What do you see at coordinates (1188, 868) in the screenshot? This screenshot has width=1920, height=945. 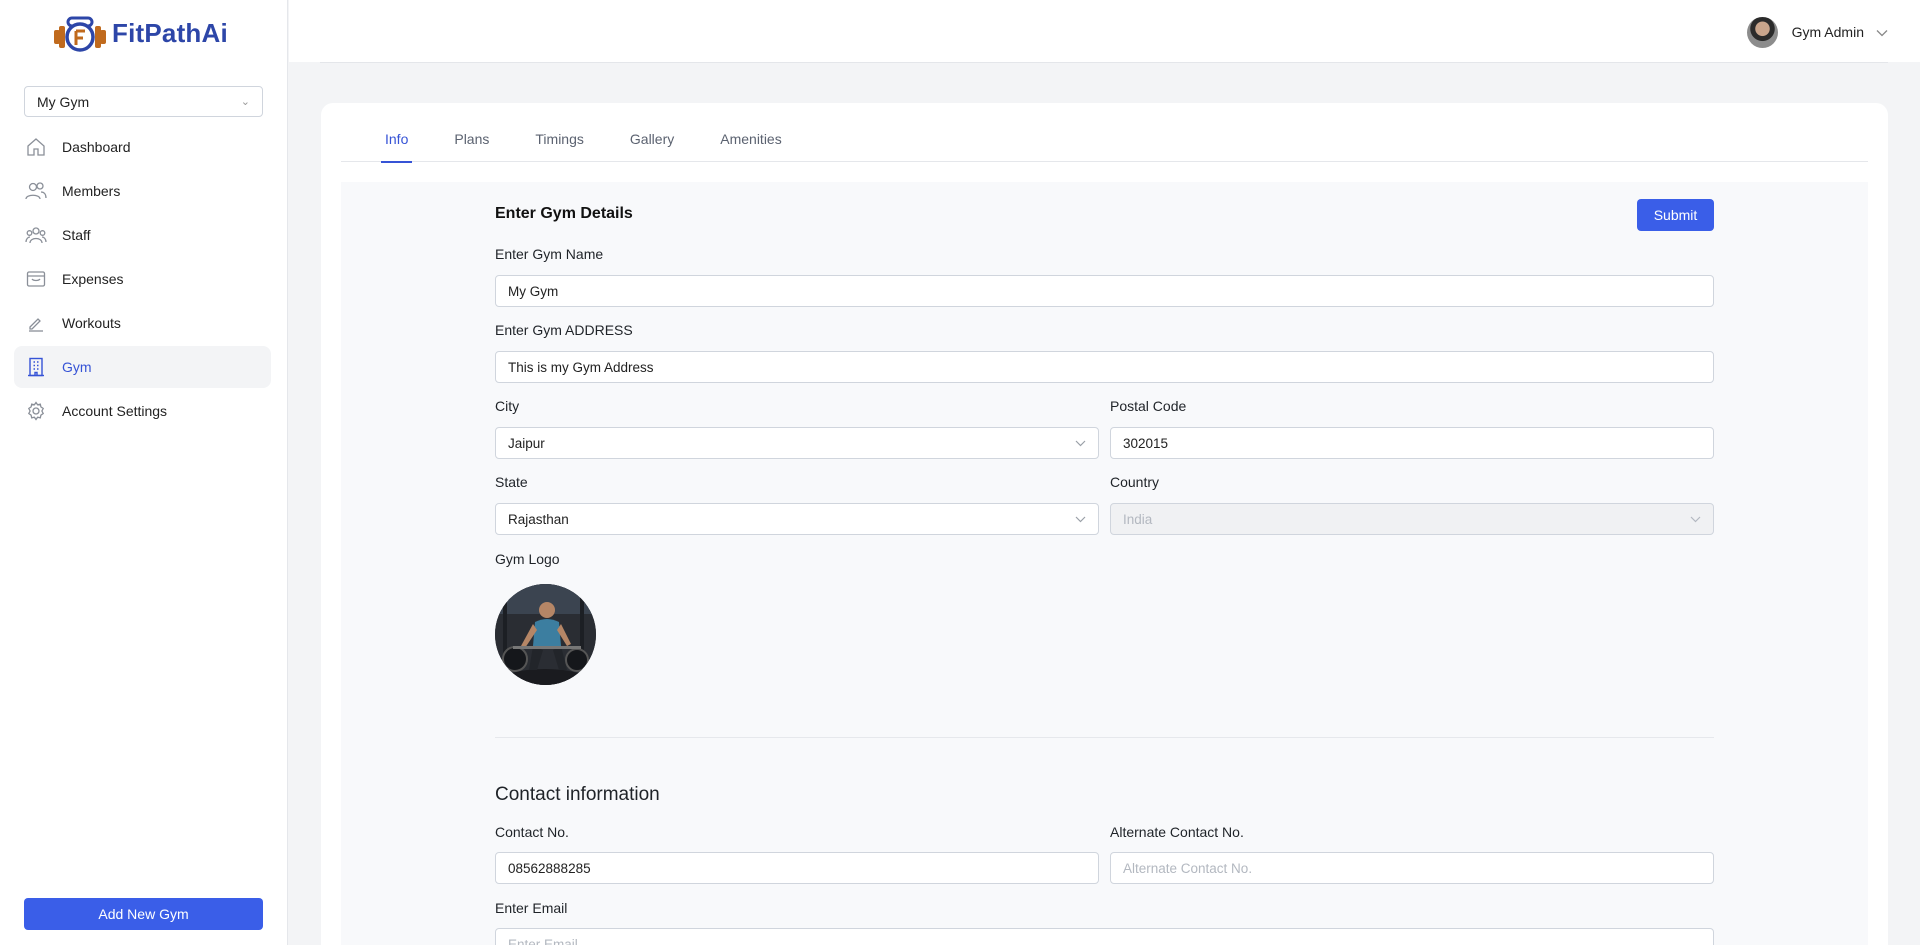 I see `alt-contact-no-placeholder: Alternate Contact No.` at bounding box center [1188, 868].